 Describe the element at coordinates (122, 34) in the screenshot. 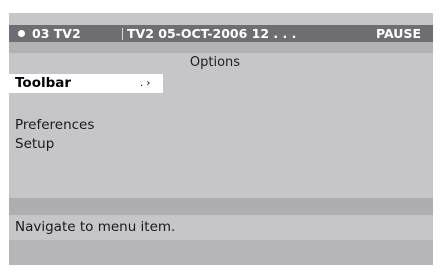

I see `status-divider` at that location.